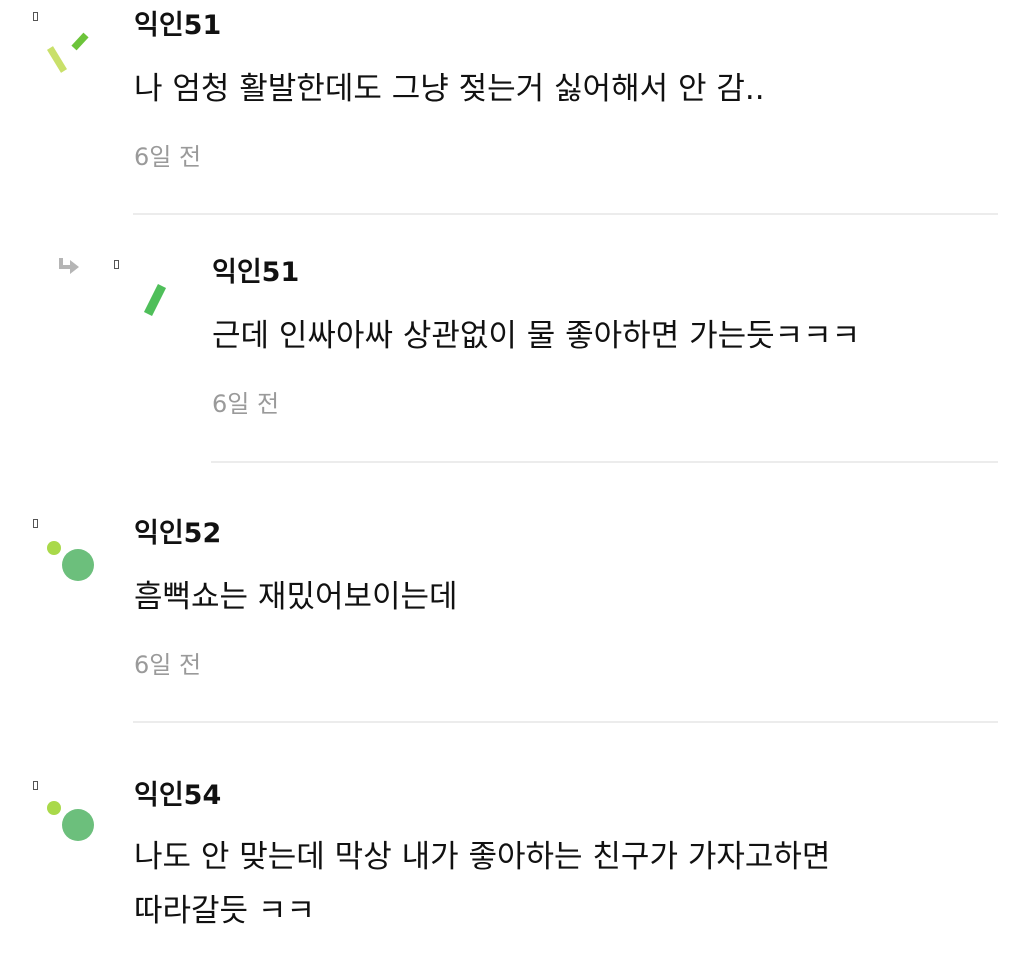 This screenshot has height=968, width=1024. Describe the element at coordinates (296, 597) in the screenshot. I see `comment-text: 흠뻑쇼는 재밌어보이는데` at that location.